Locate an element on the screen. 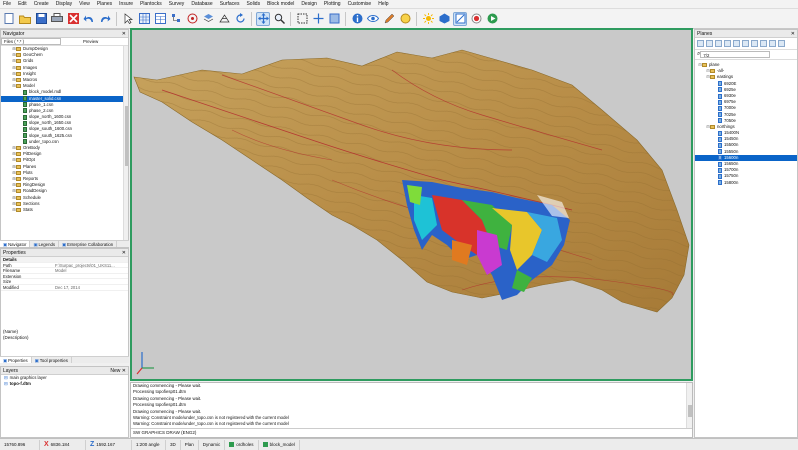  menu-item: Edit is located at coordinates (22, 4).